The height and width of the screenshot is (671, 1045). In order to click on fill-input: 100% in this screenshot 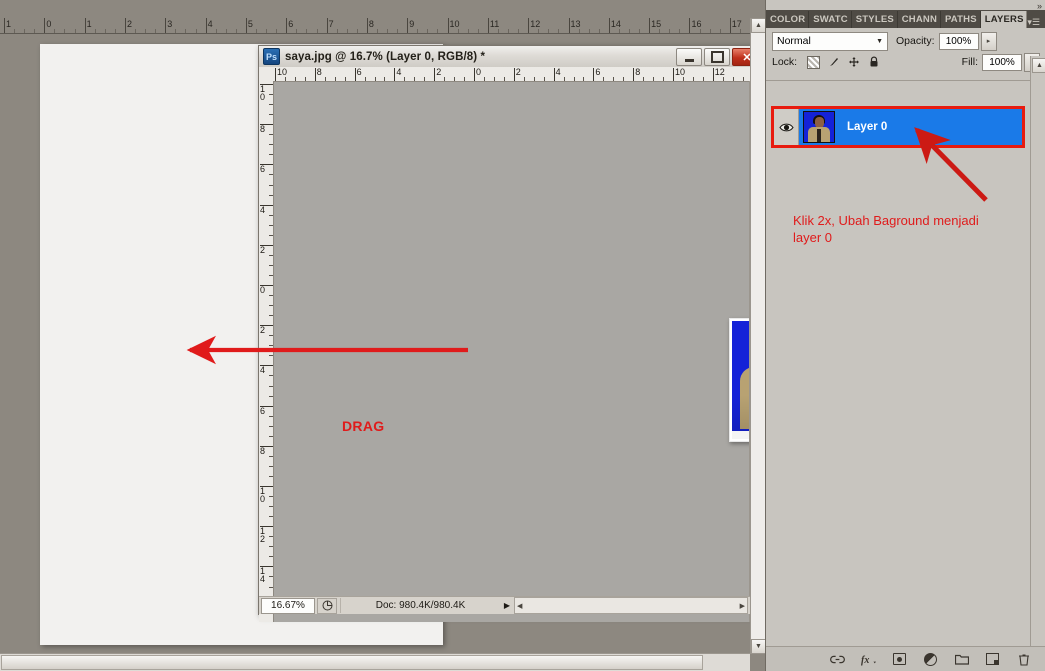, I will do `click(1002, 62)`.